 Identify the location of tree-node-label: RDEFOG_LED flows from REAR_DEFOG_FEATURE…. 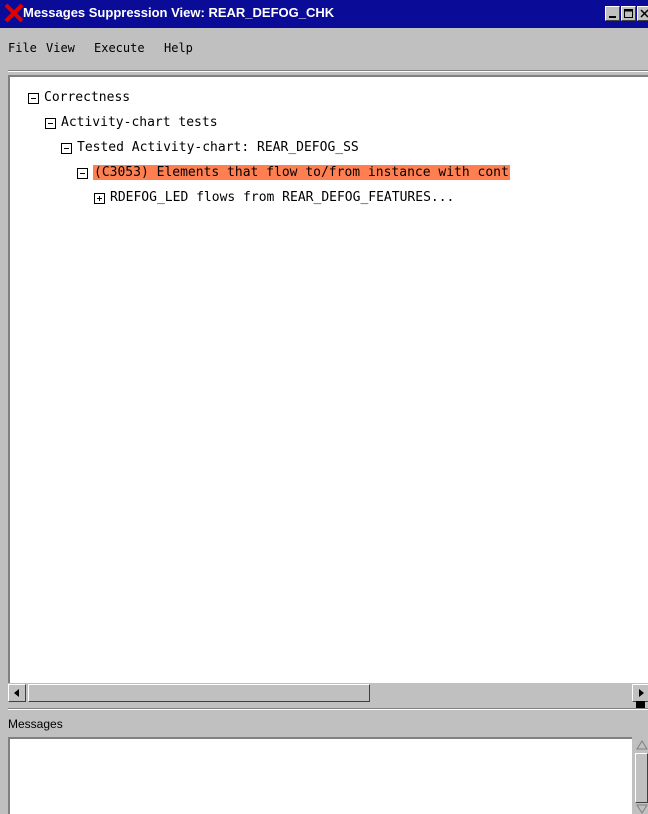
(282, 197).